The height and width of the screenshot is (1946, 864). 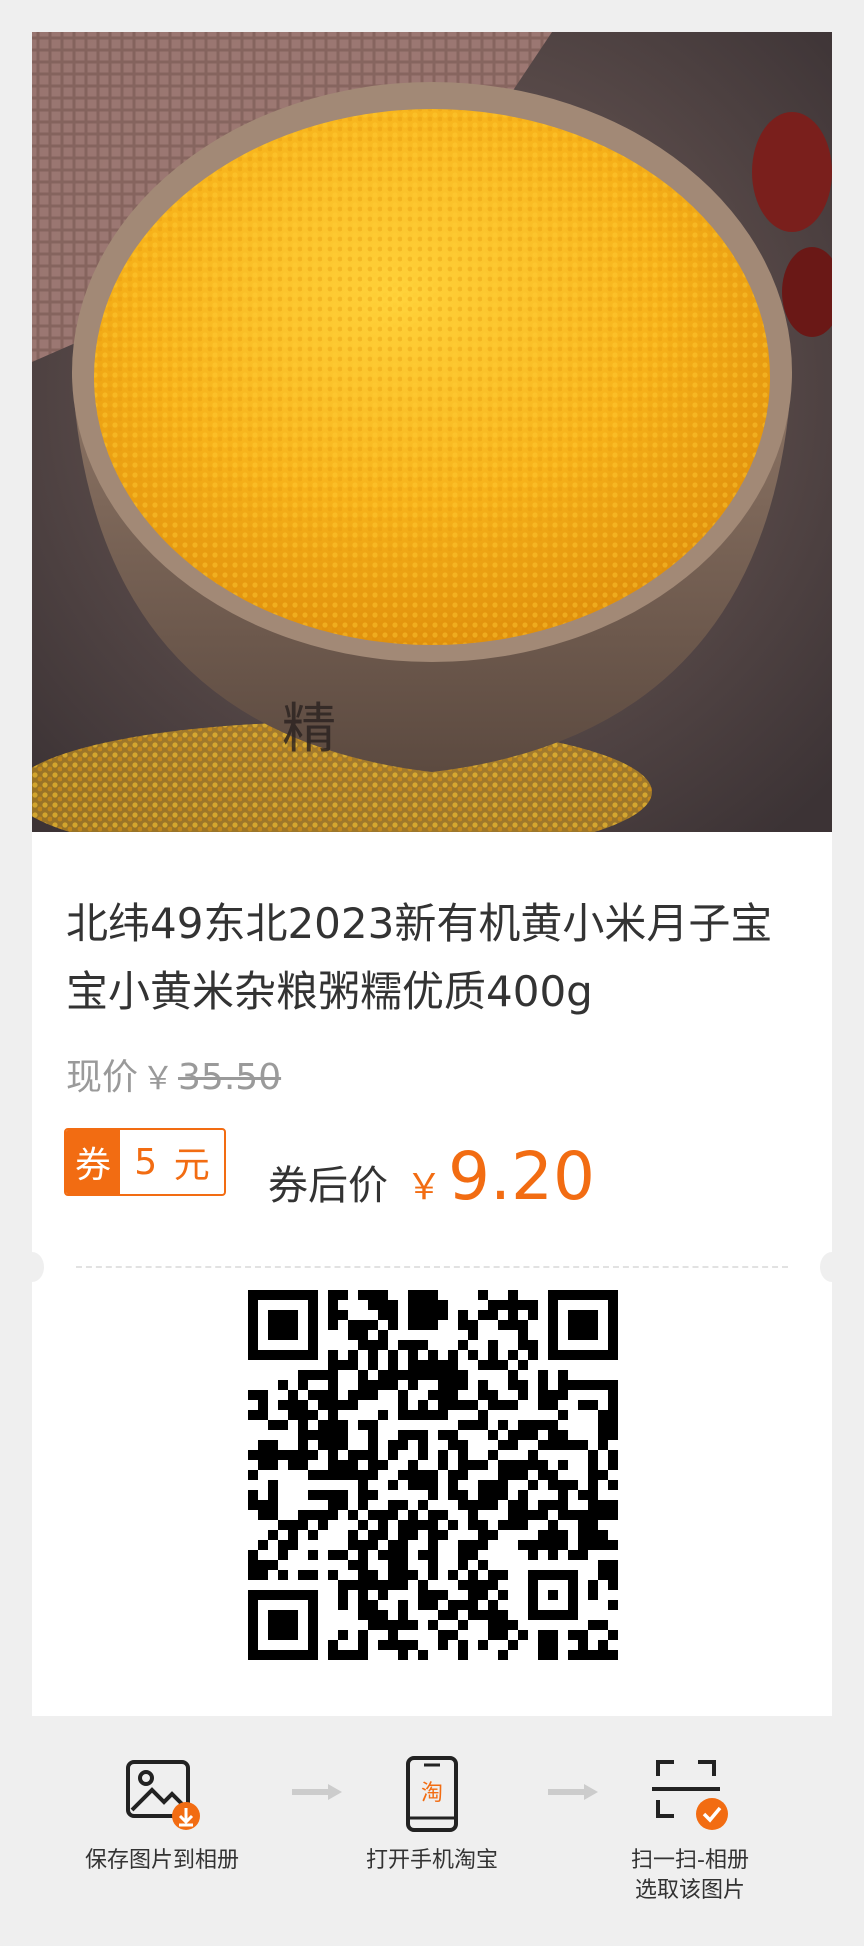 What do you see at coordinates (230, 1077) in the screenshot?
I see `original-price: 35.50` at bounding box center [230, 1077].